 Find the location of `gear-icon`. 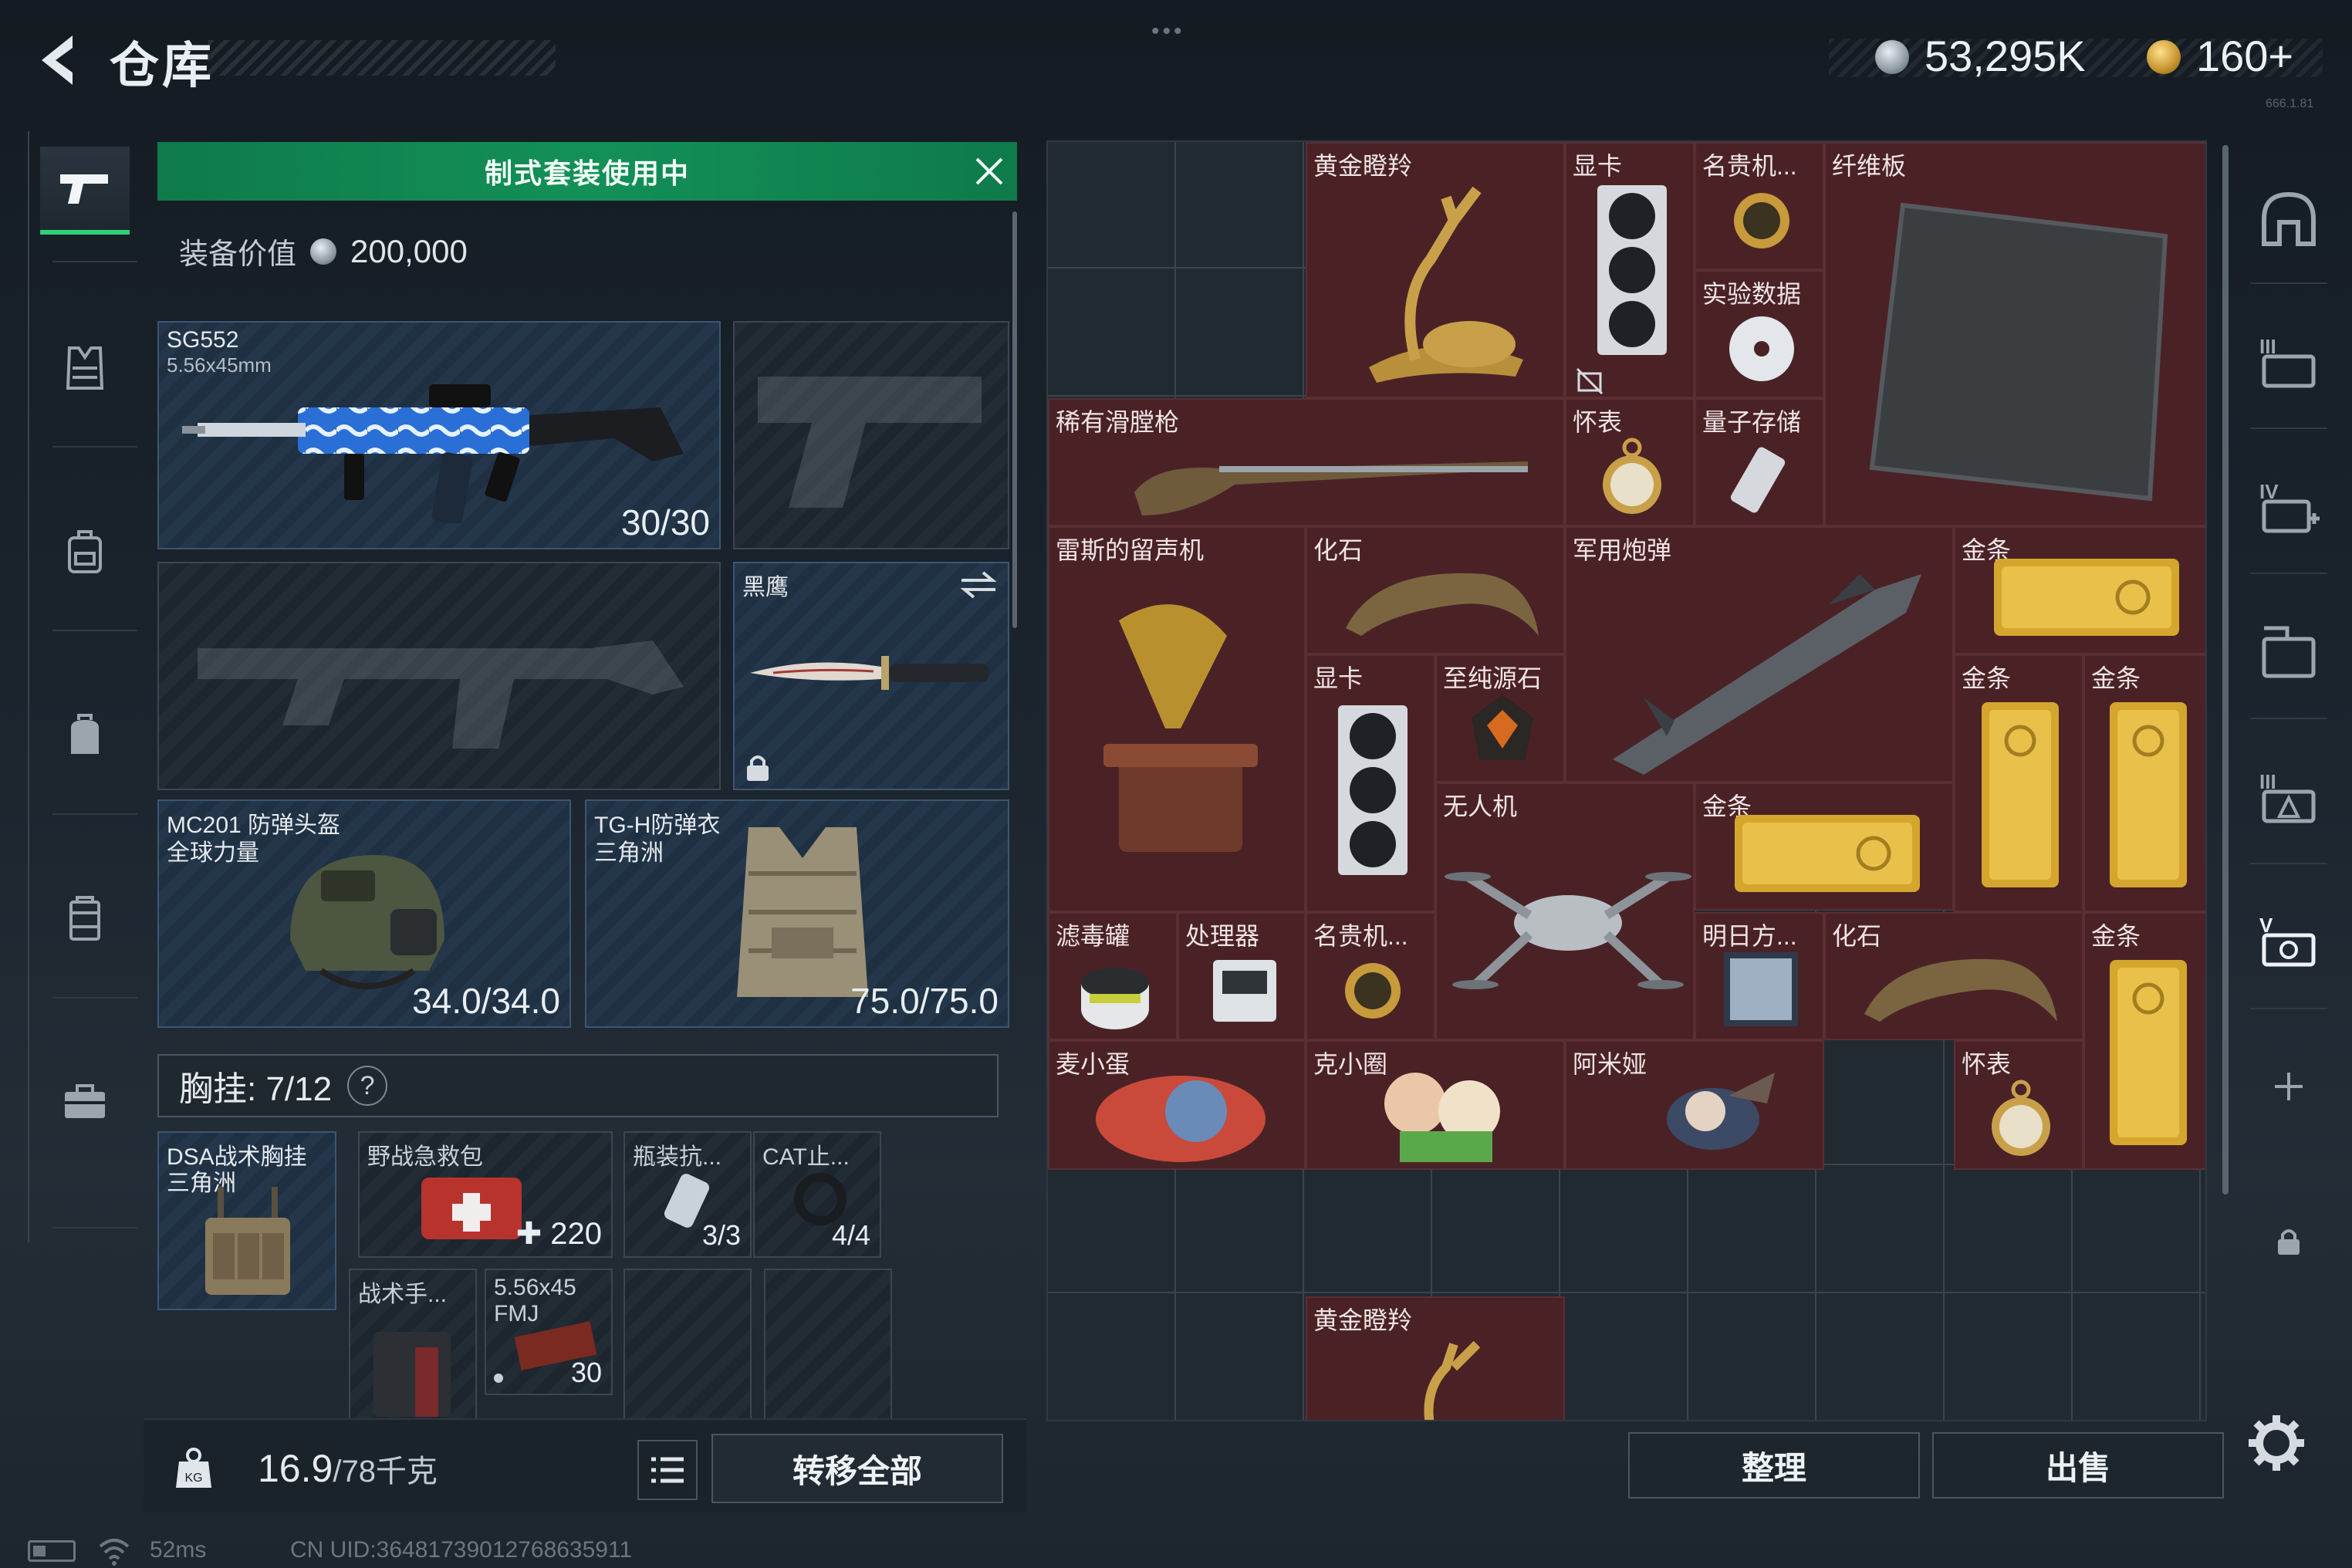

gear-icon is located at coordinates (2276, 1443).